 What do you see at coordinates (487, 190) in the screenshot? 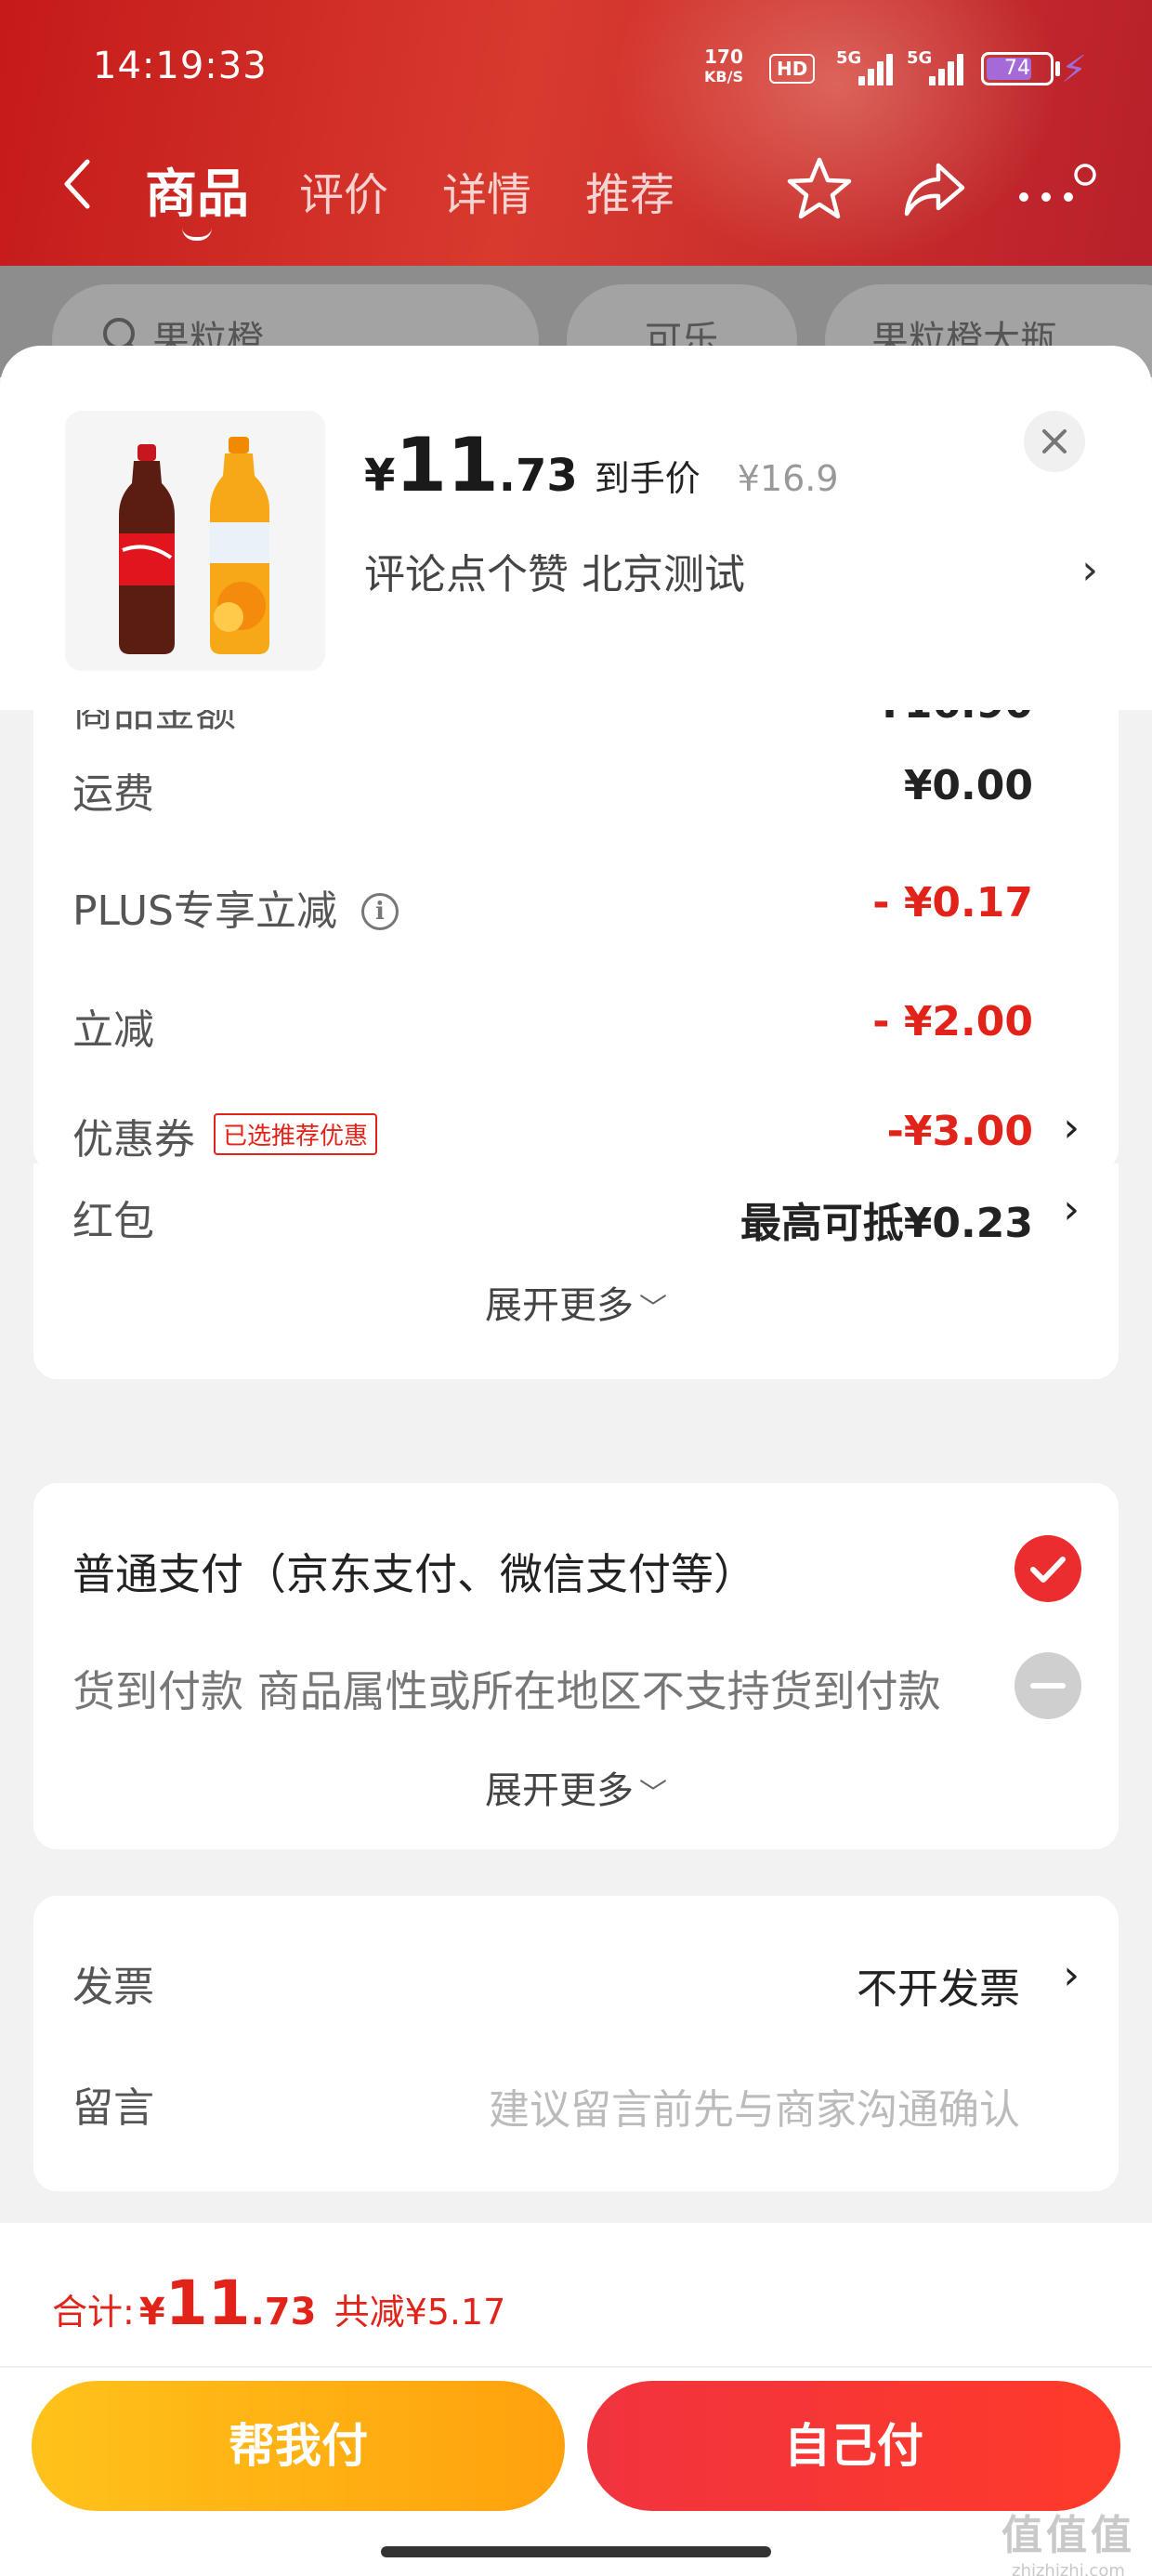
I see `tab-details: 详情` at bounding box center [487, 190].